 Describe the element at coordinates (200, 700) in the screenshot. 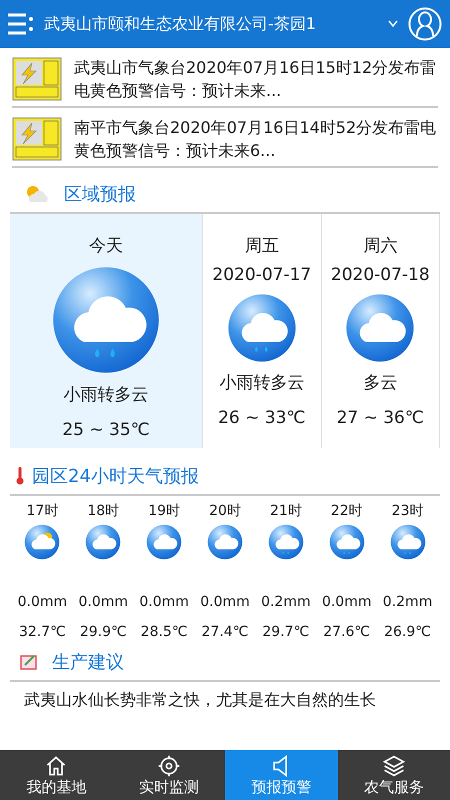

I see `advice-text: 武夷山水仙长势非常之快，尤其是在大自然的生长` at that location.